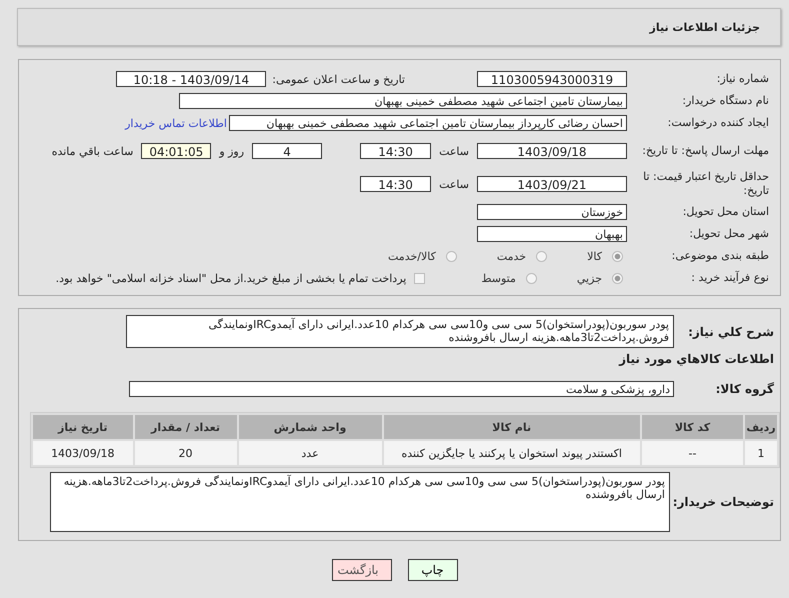 The width and height of the screenshot is (789, 598). I want to click on creator-field: احسان رضائی کارپرداز بیمارستان تامین اجتماعی شهید مصطفی خمینی بهبهان, so click(428, 123).